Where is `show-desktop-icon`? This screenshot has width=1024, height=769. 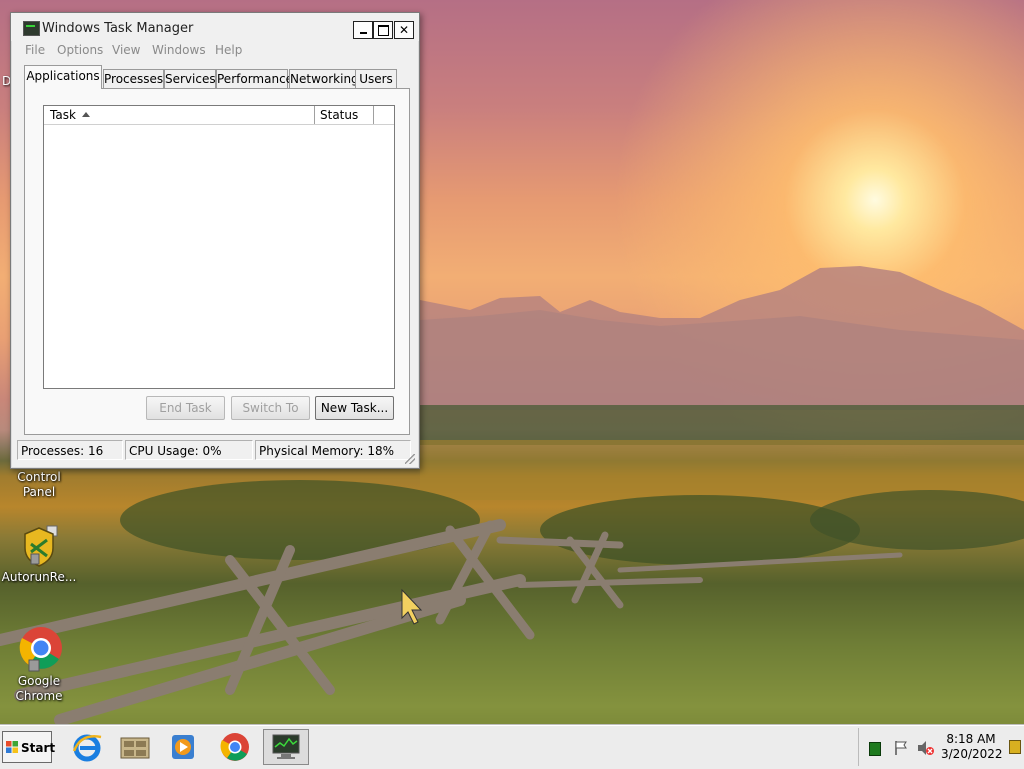 show-desktop-icon is located at coordinates (1015, 747).